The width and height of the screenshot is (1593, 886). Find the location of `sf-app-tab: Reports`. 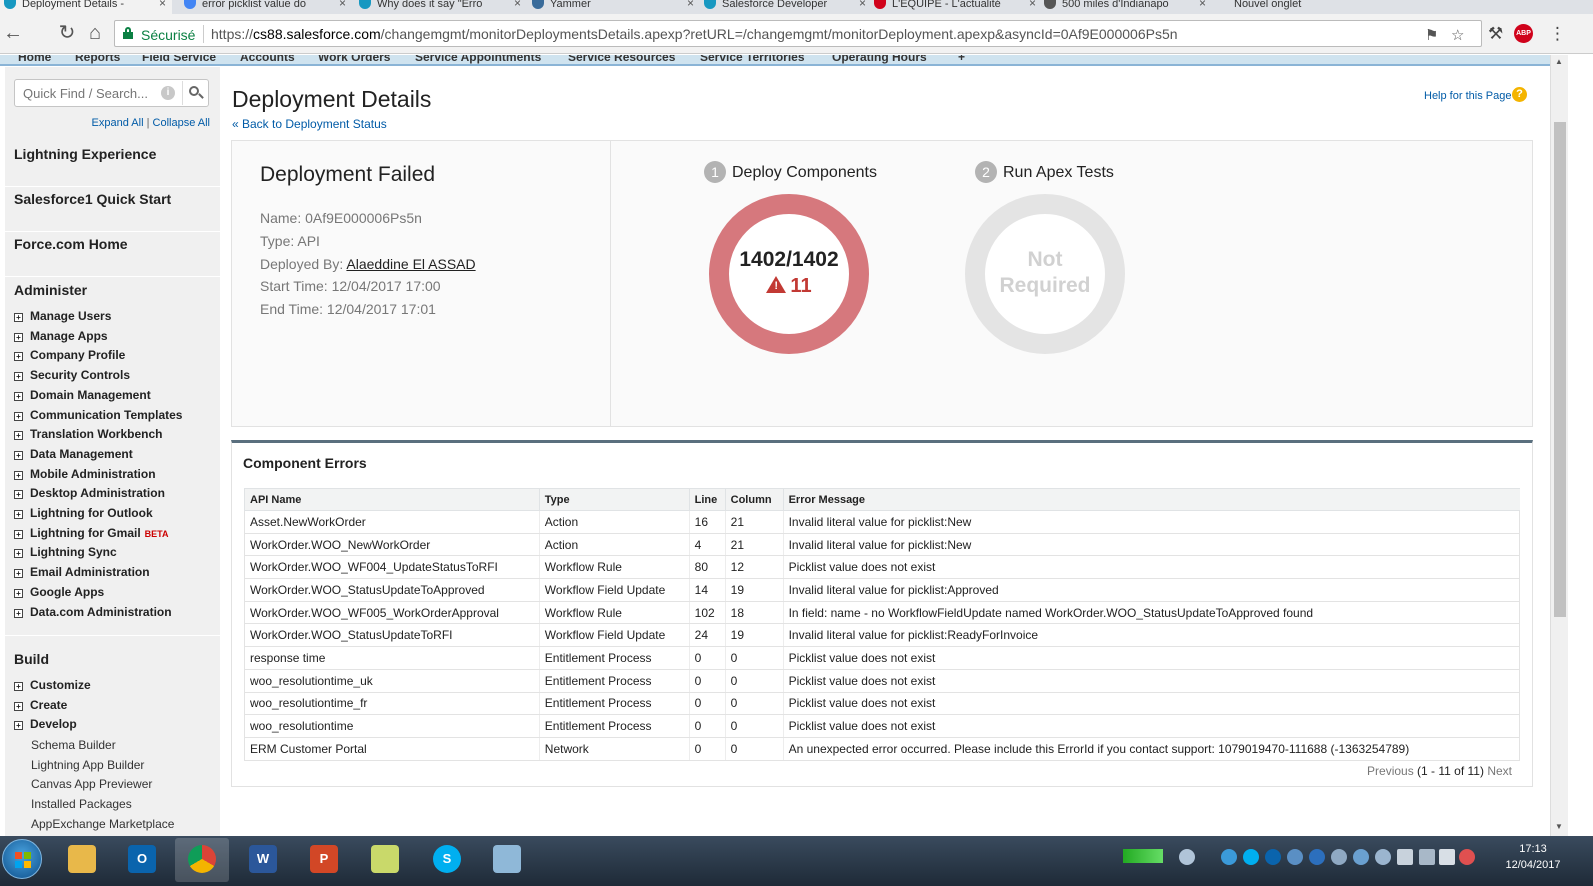

sf-app-tab: Reports is located at coordinates (97, 59).